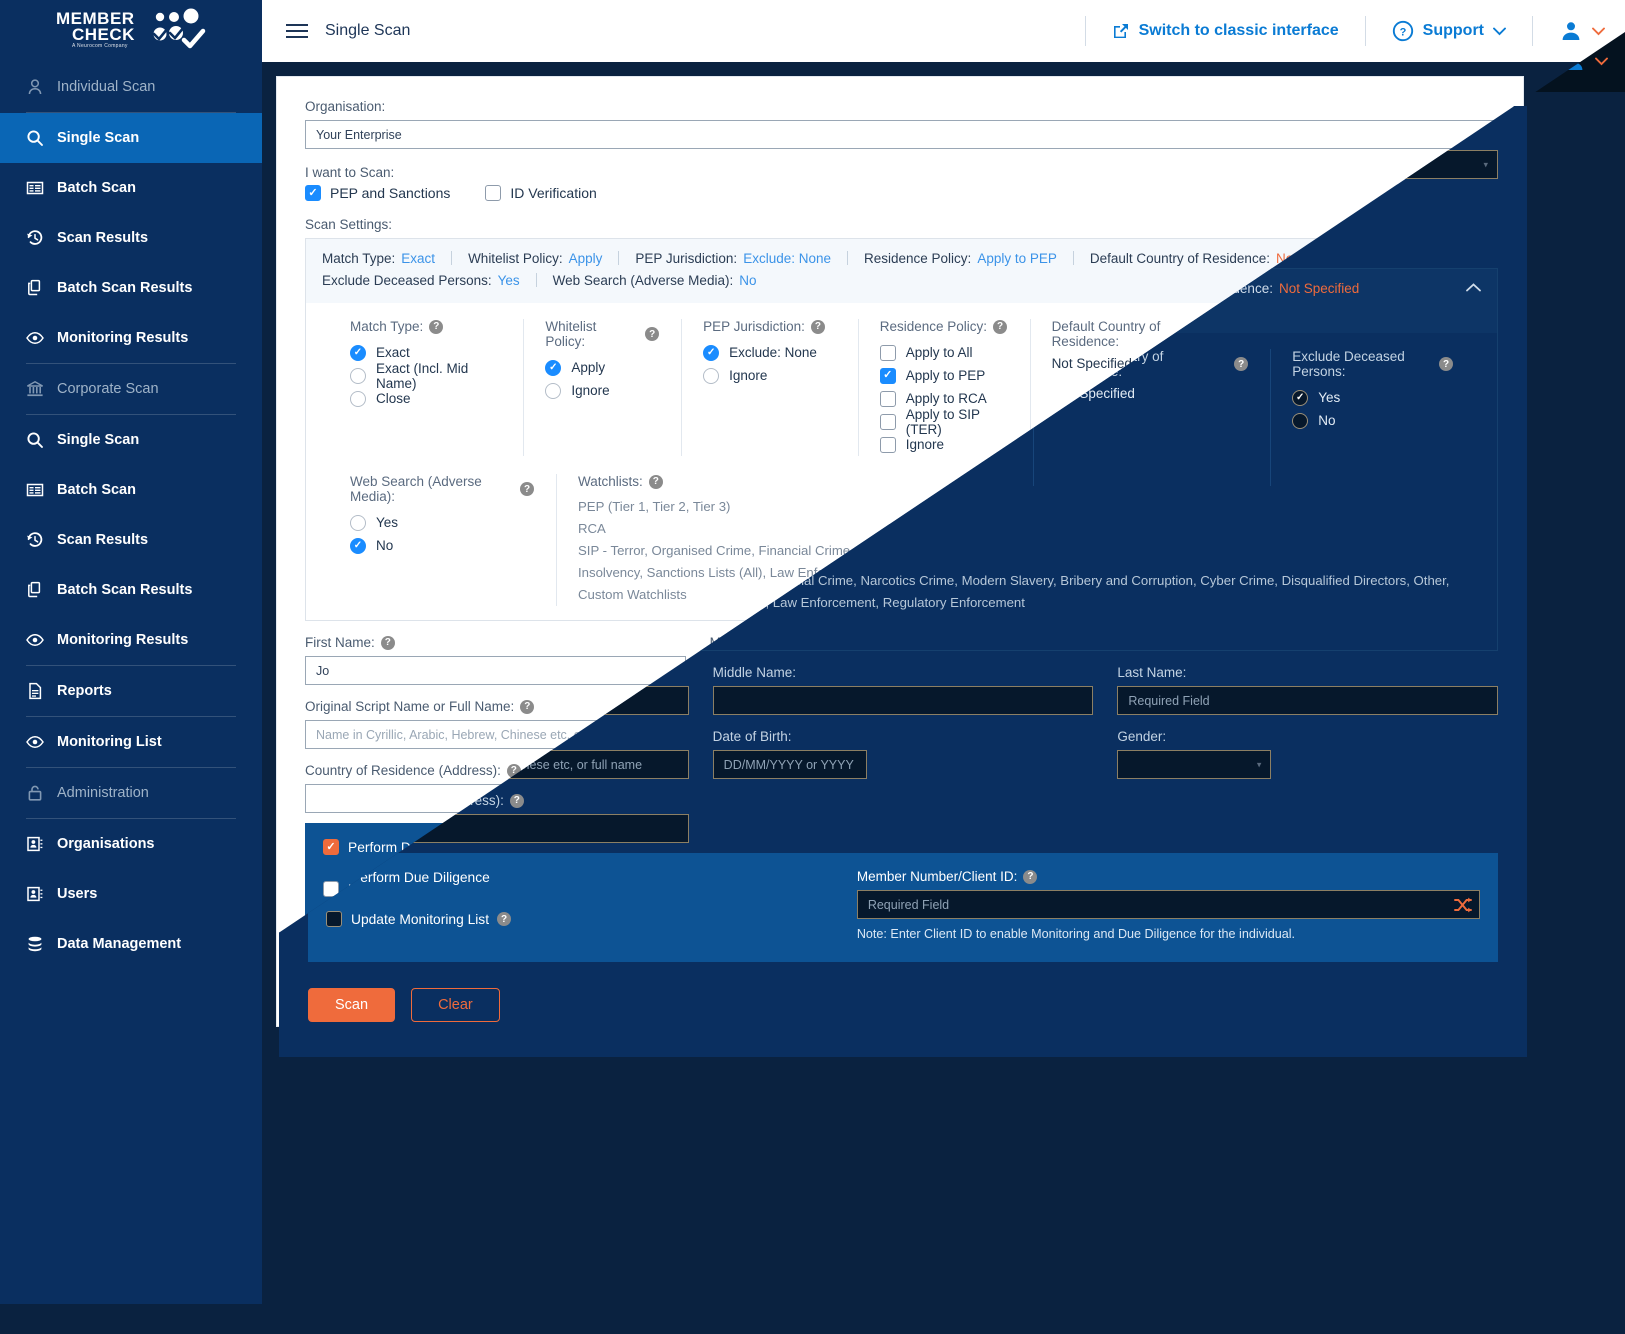 This screenshot has width=1625, height=1334. Describe the element at coordinates (903, 700) in the screenshot. I see `middle-name-input` at that location.